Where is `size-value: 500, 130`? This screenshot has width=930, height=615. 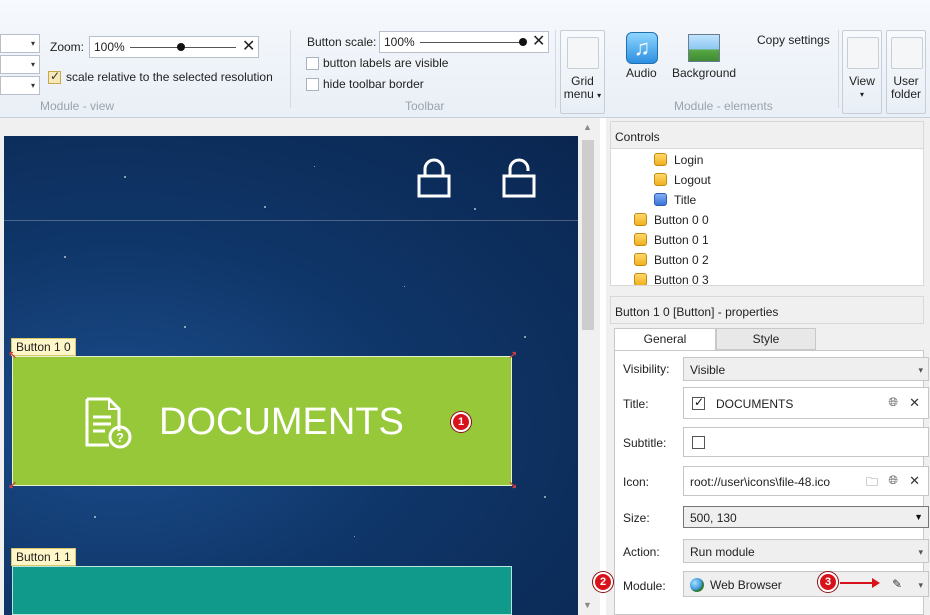 size-value: 500, 130 is located at coordinates (713, 518).